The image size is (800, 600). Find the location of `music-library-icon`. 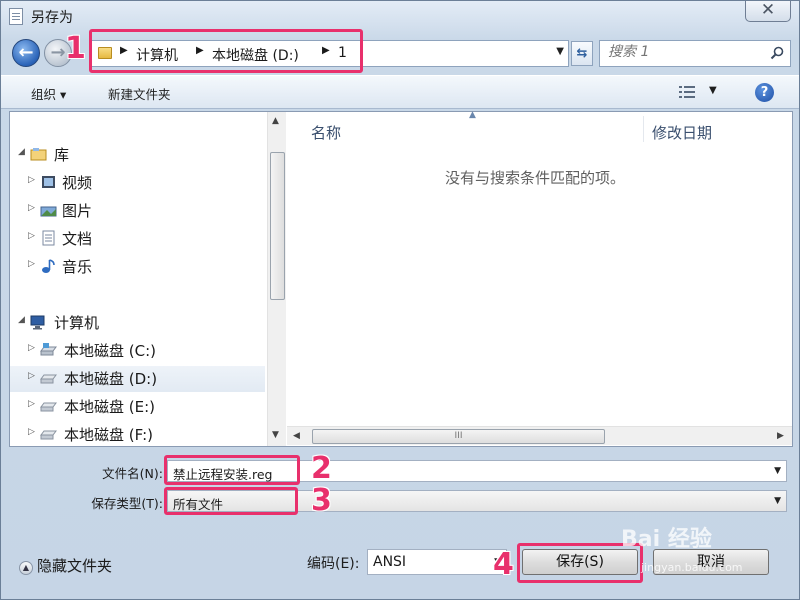

music-library-icon is located at coordinates (48, 266).